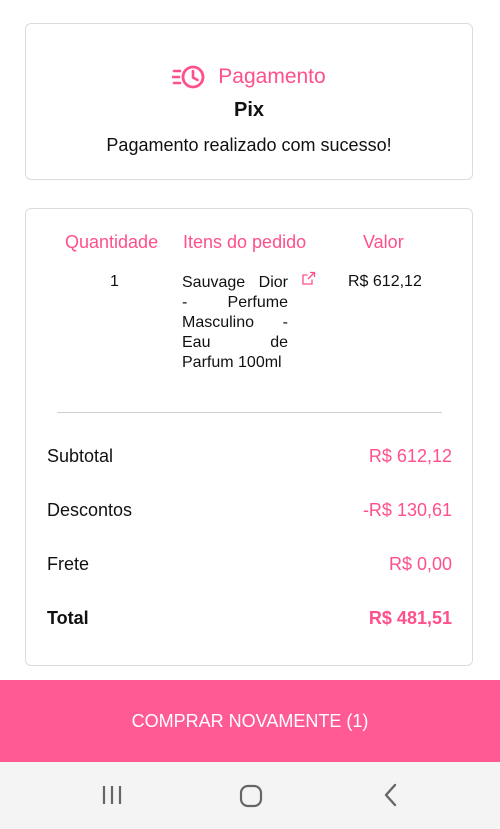 The width and height of the screenshot is (500, 829). I want to click on payment-header: Pagamento, so click(249, 77).